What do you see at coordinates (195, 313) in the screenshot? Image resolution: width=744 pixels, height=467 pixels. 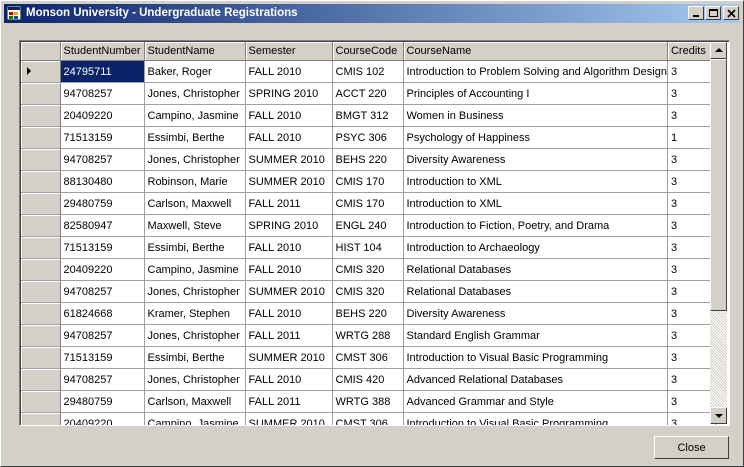 I see `cell-student-name: Kramer, Stephen` at bounding box center [195, 313].